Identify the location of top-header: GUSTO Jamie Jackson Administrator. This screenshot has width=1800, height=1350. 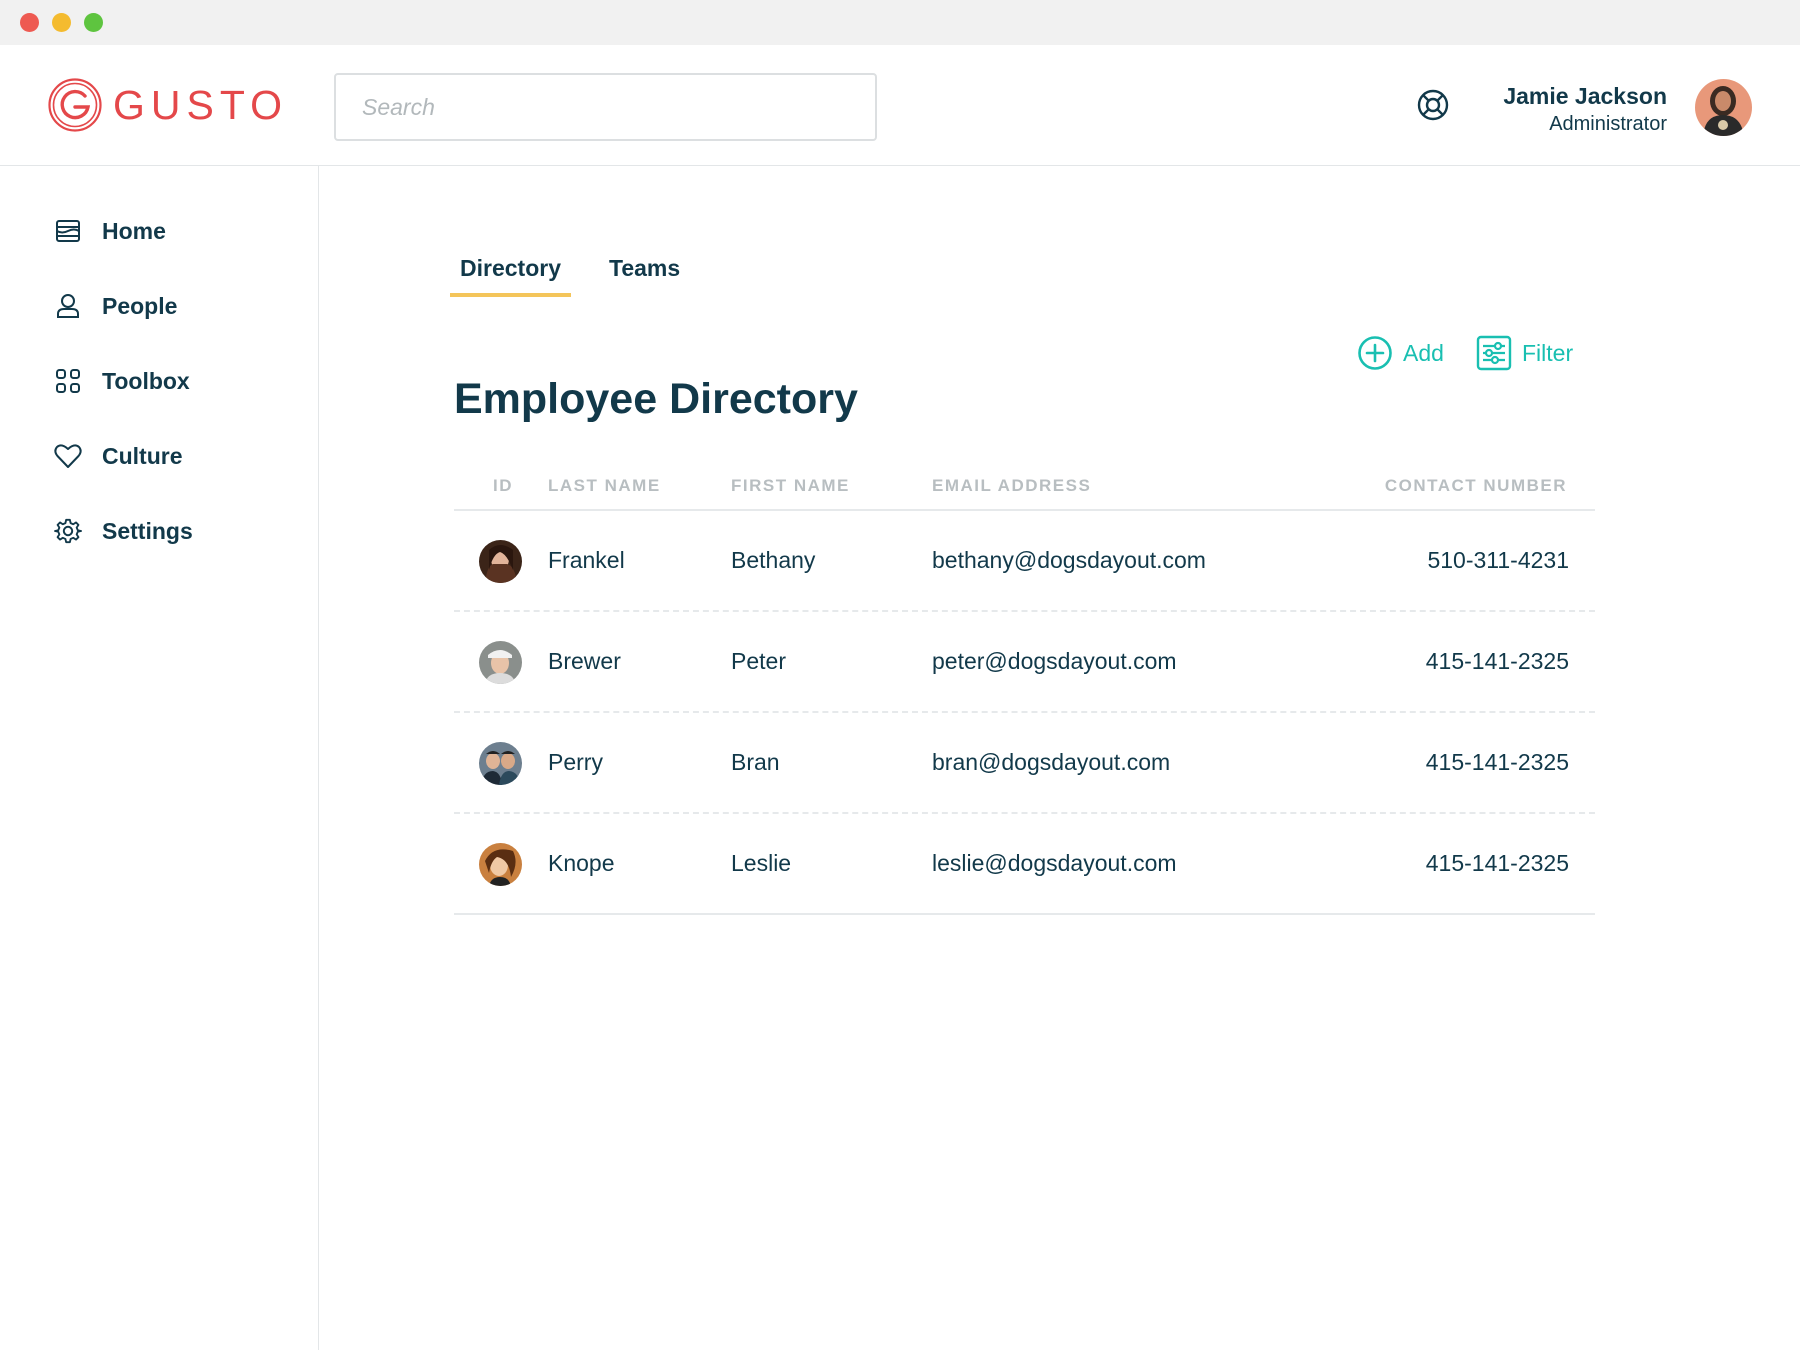
(900, 105).